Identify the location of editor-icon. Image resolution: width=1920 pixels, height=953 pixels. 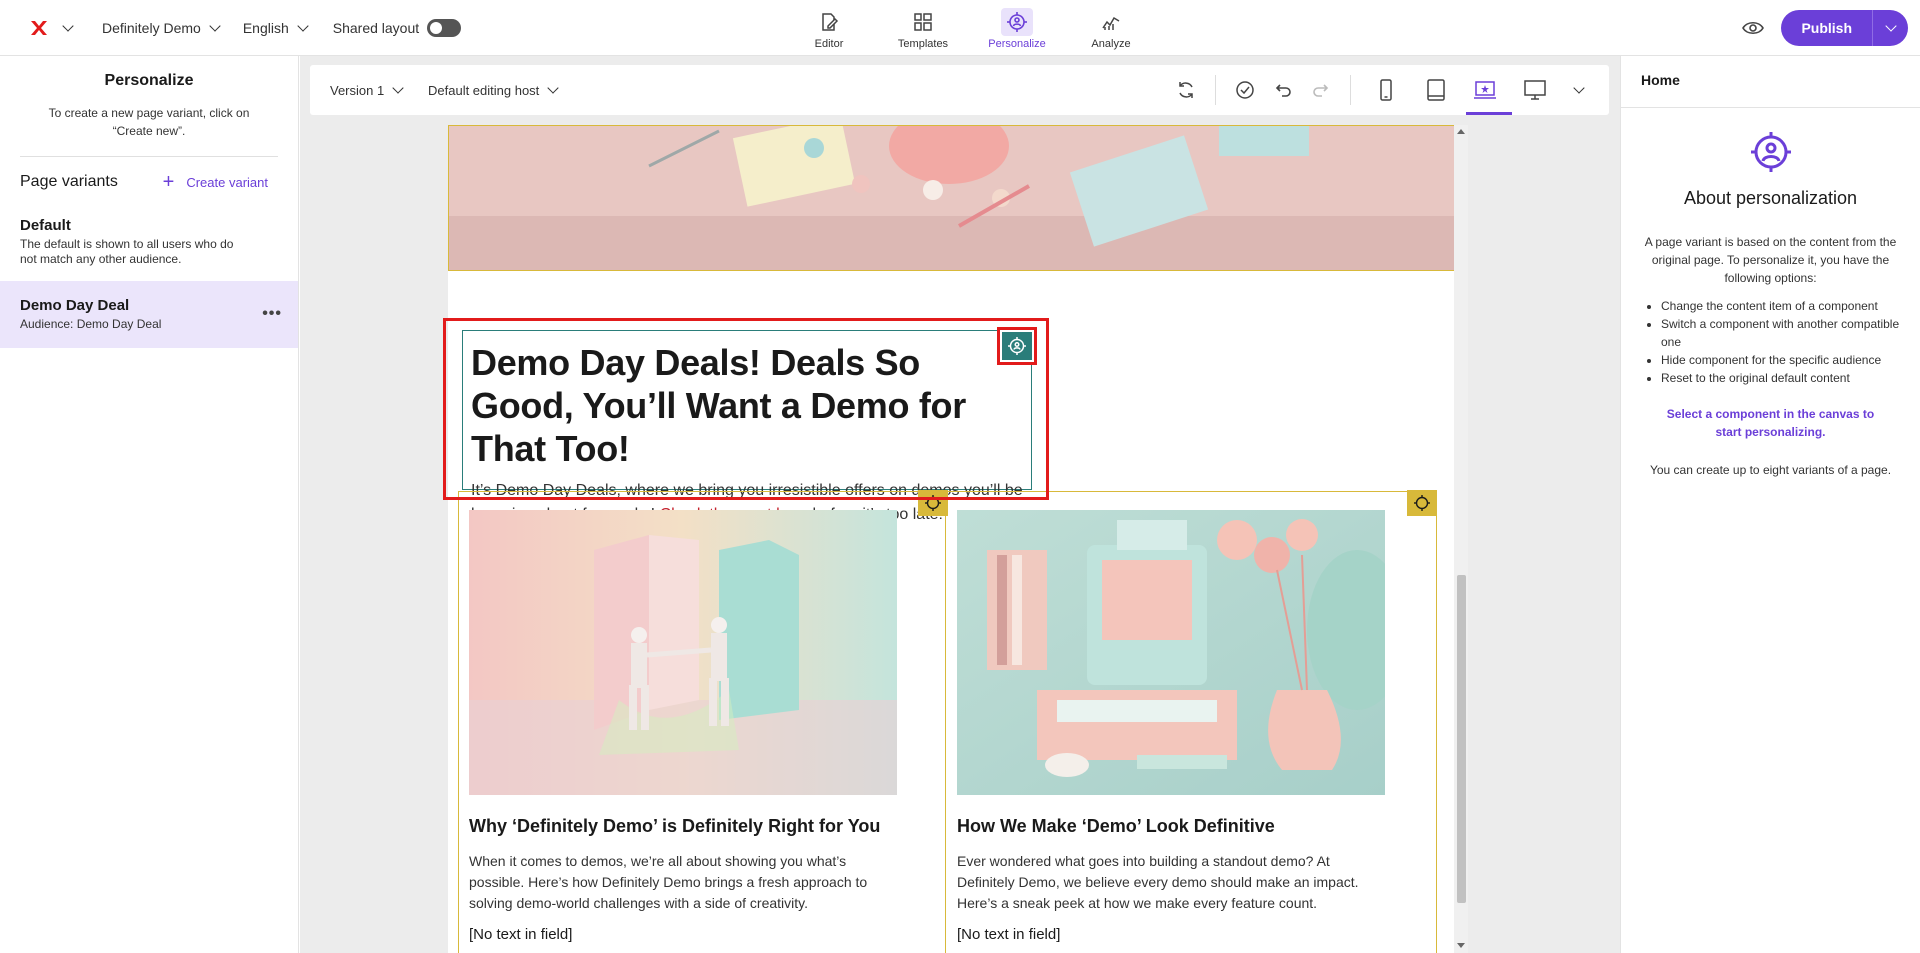
(829, 22).